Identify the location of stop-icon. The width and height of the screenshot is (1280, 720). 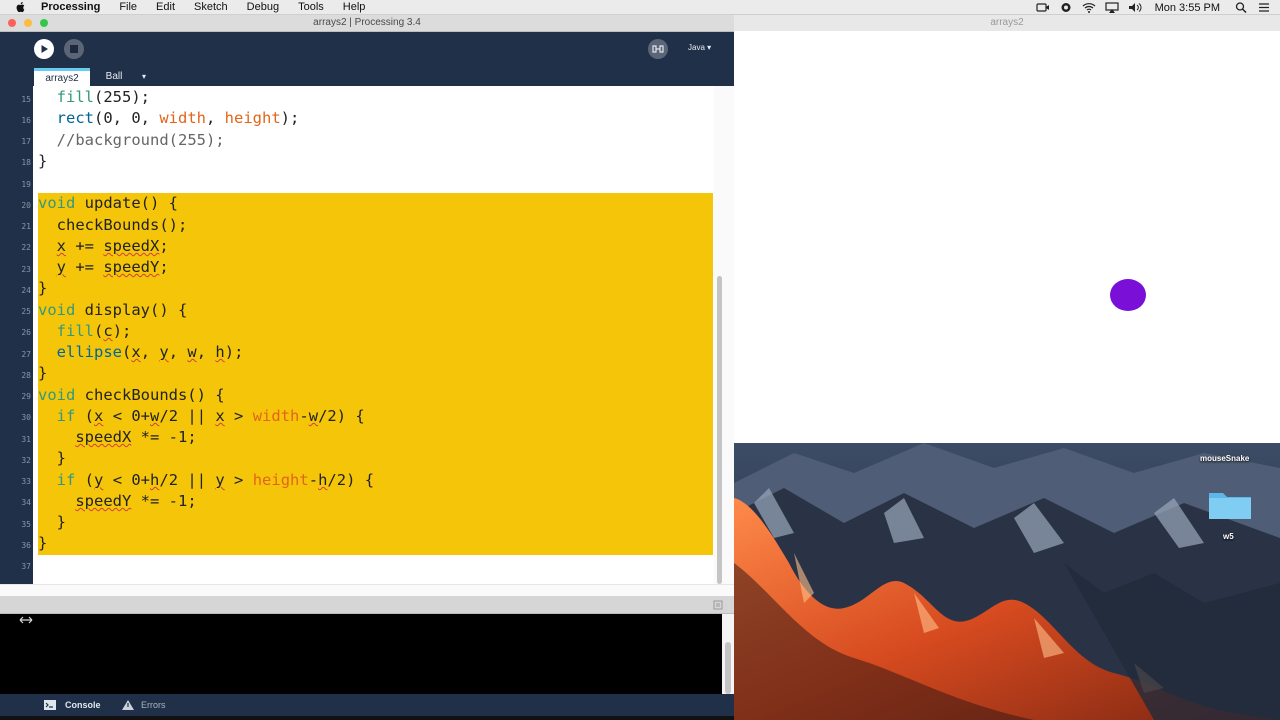
(74, 49).